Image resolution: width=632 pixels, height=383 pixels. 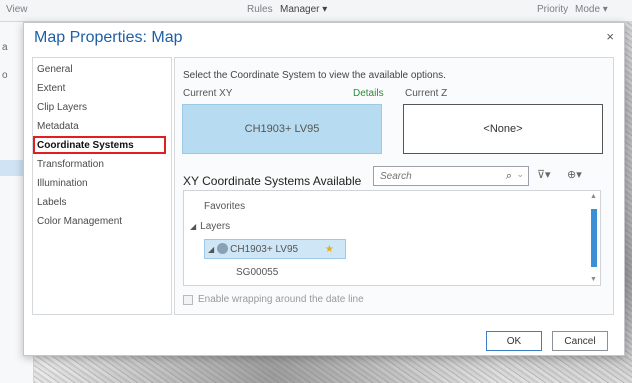 What do you see at coordinates (257, 272) in the screenshot?
I see `tree-item-sg00055: SG00055` at bounding box center [257, 272].